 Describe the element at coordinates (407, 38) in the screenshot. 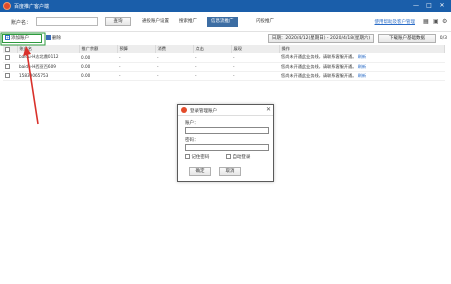

I see `download-data-button: 下载账户基础数据` at that location.